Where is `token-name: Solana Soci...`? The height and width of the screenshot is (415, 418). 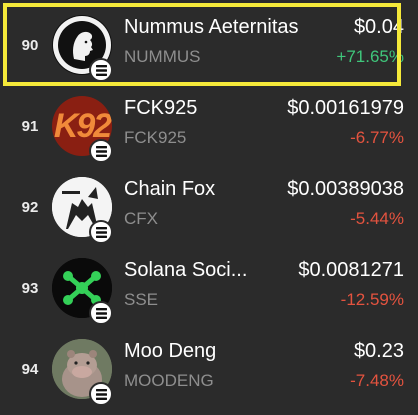
token-name: Solana Soci... is located at coordinates (186, 270).